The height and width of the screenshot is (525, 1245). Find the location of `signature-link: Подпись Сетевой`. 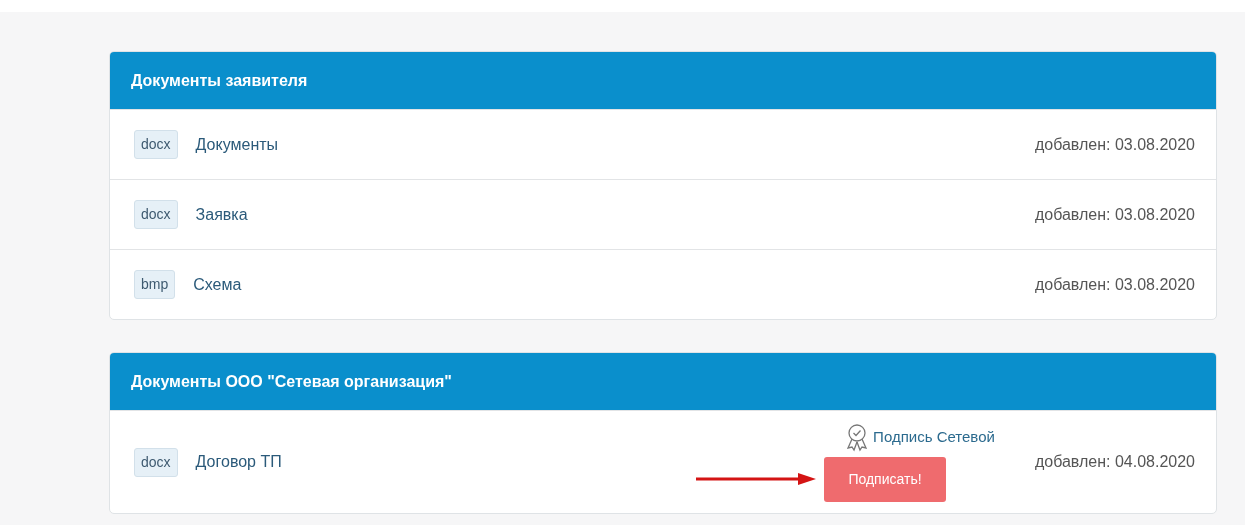

signature-link: Подпись Сетевой is located at coordinates (920, 437).